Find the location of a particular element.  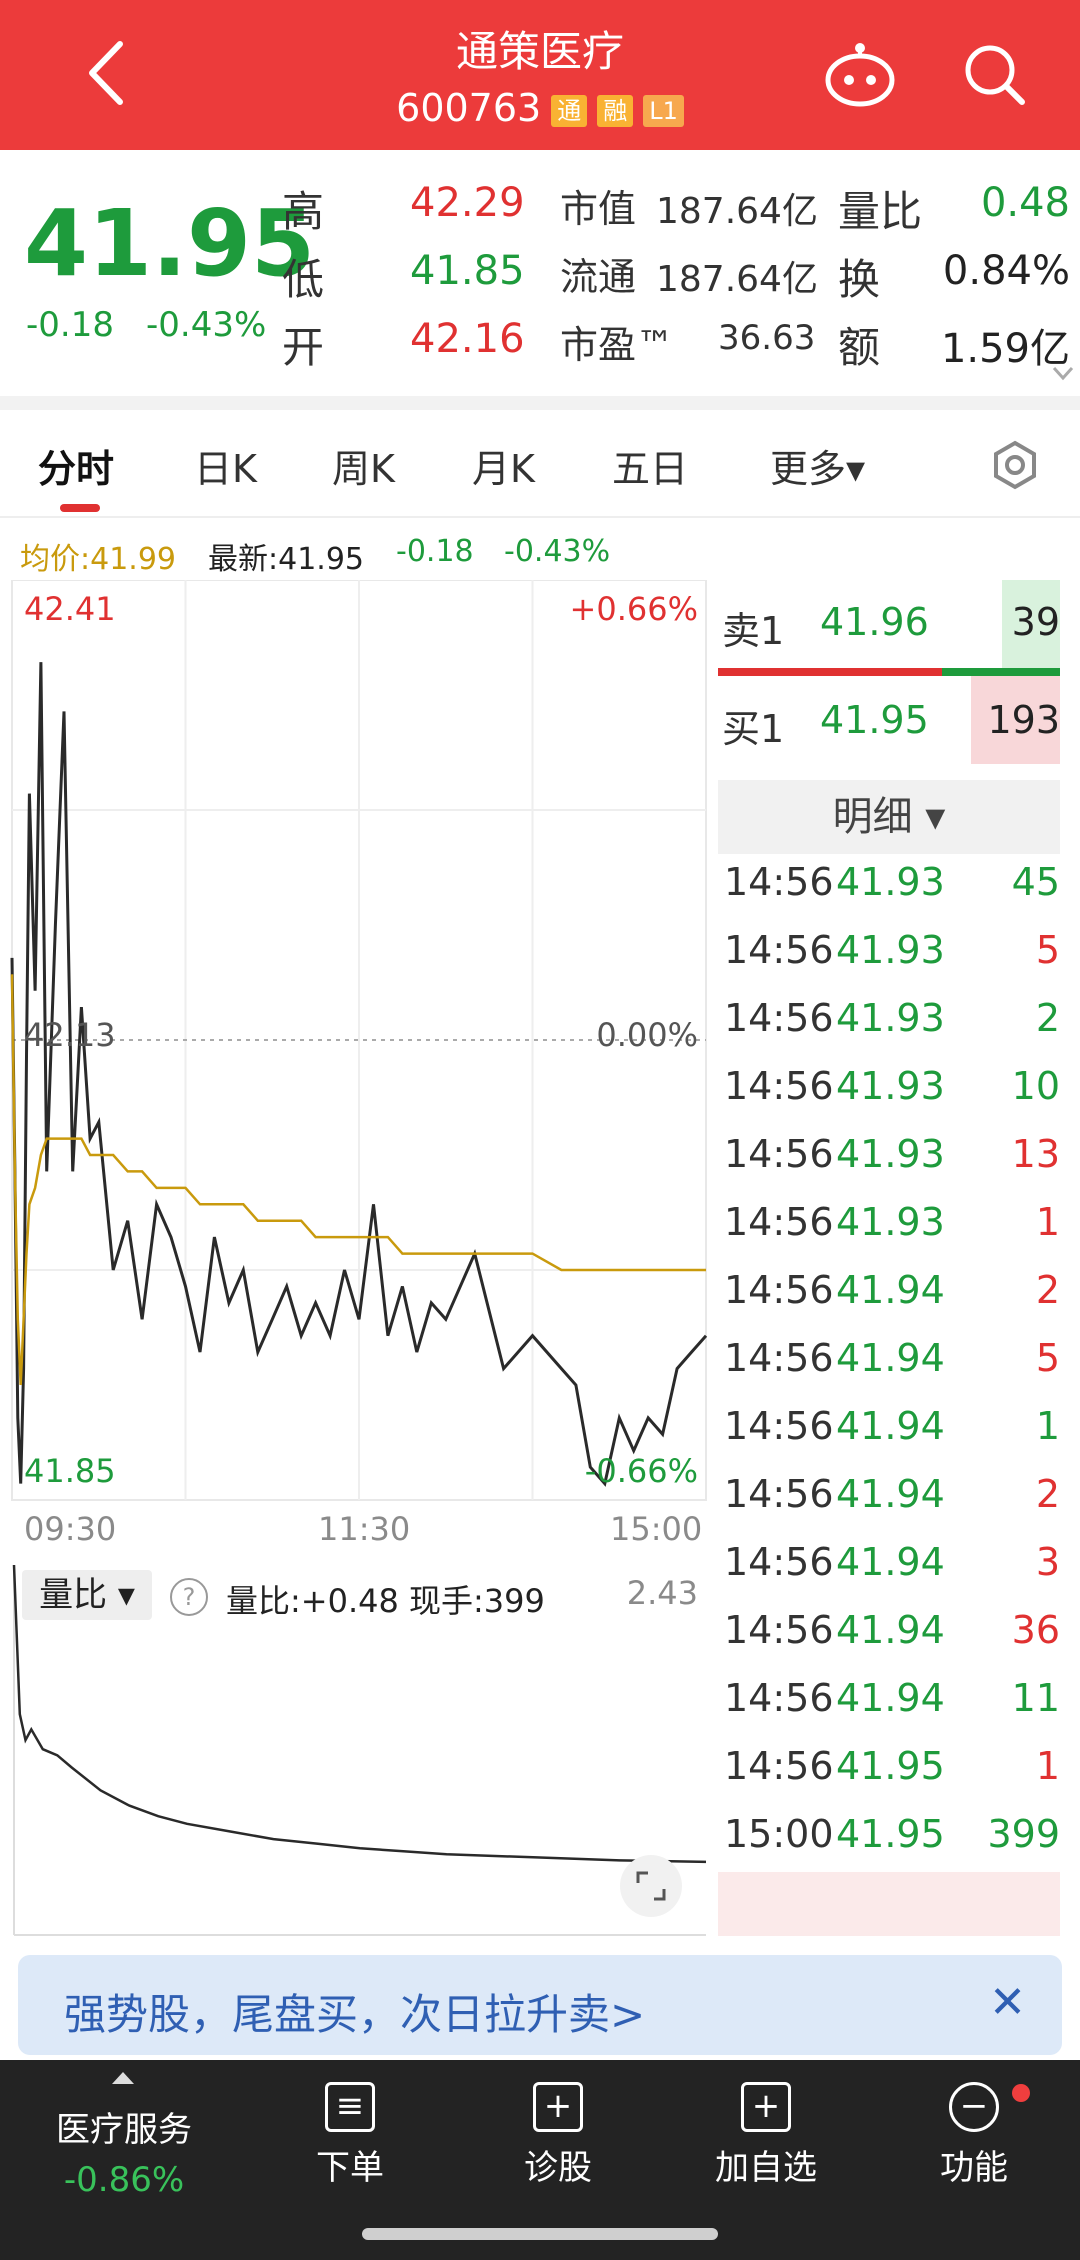

trade-price: 41.95 is located at coordinates (890, 1766).